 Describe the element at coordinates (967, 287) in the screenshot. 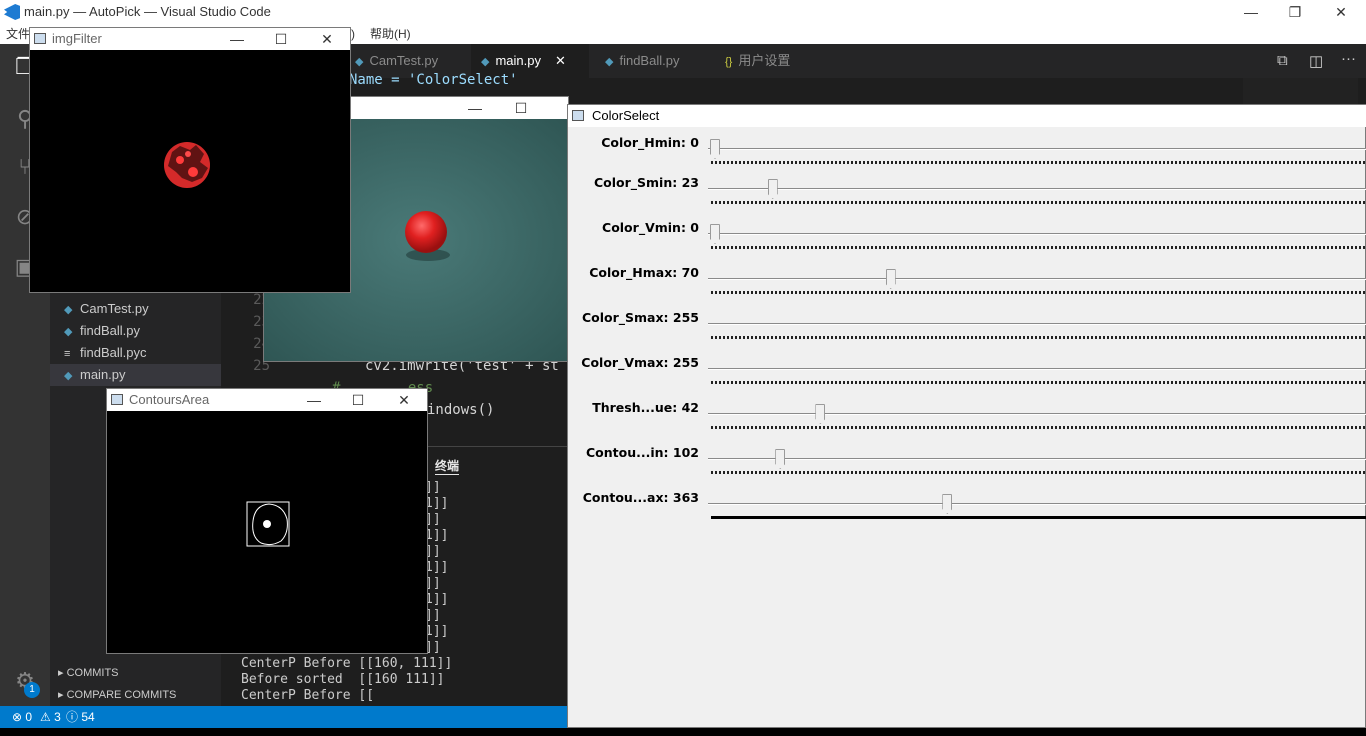

I see `trackbar-row: Color_Hmax: 70` at that location.